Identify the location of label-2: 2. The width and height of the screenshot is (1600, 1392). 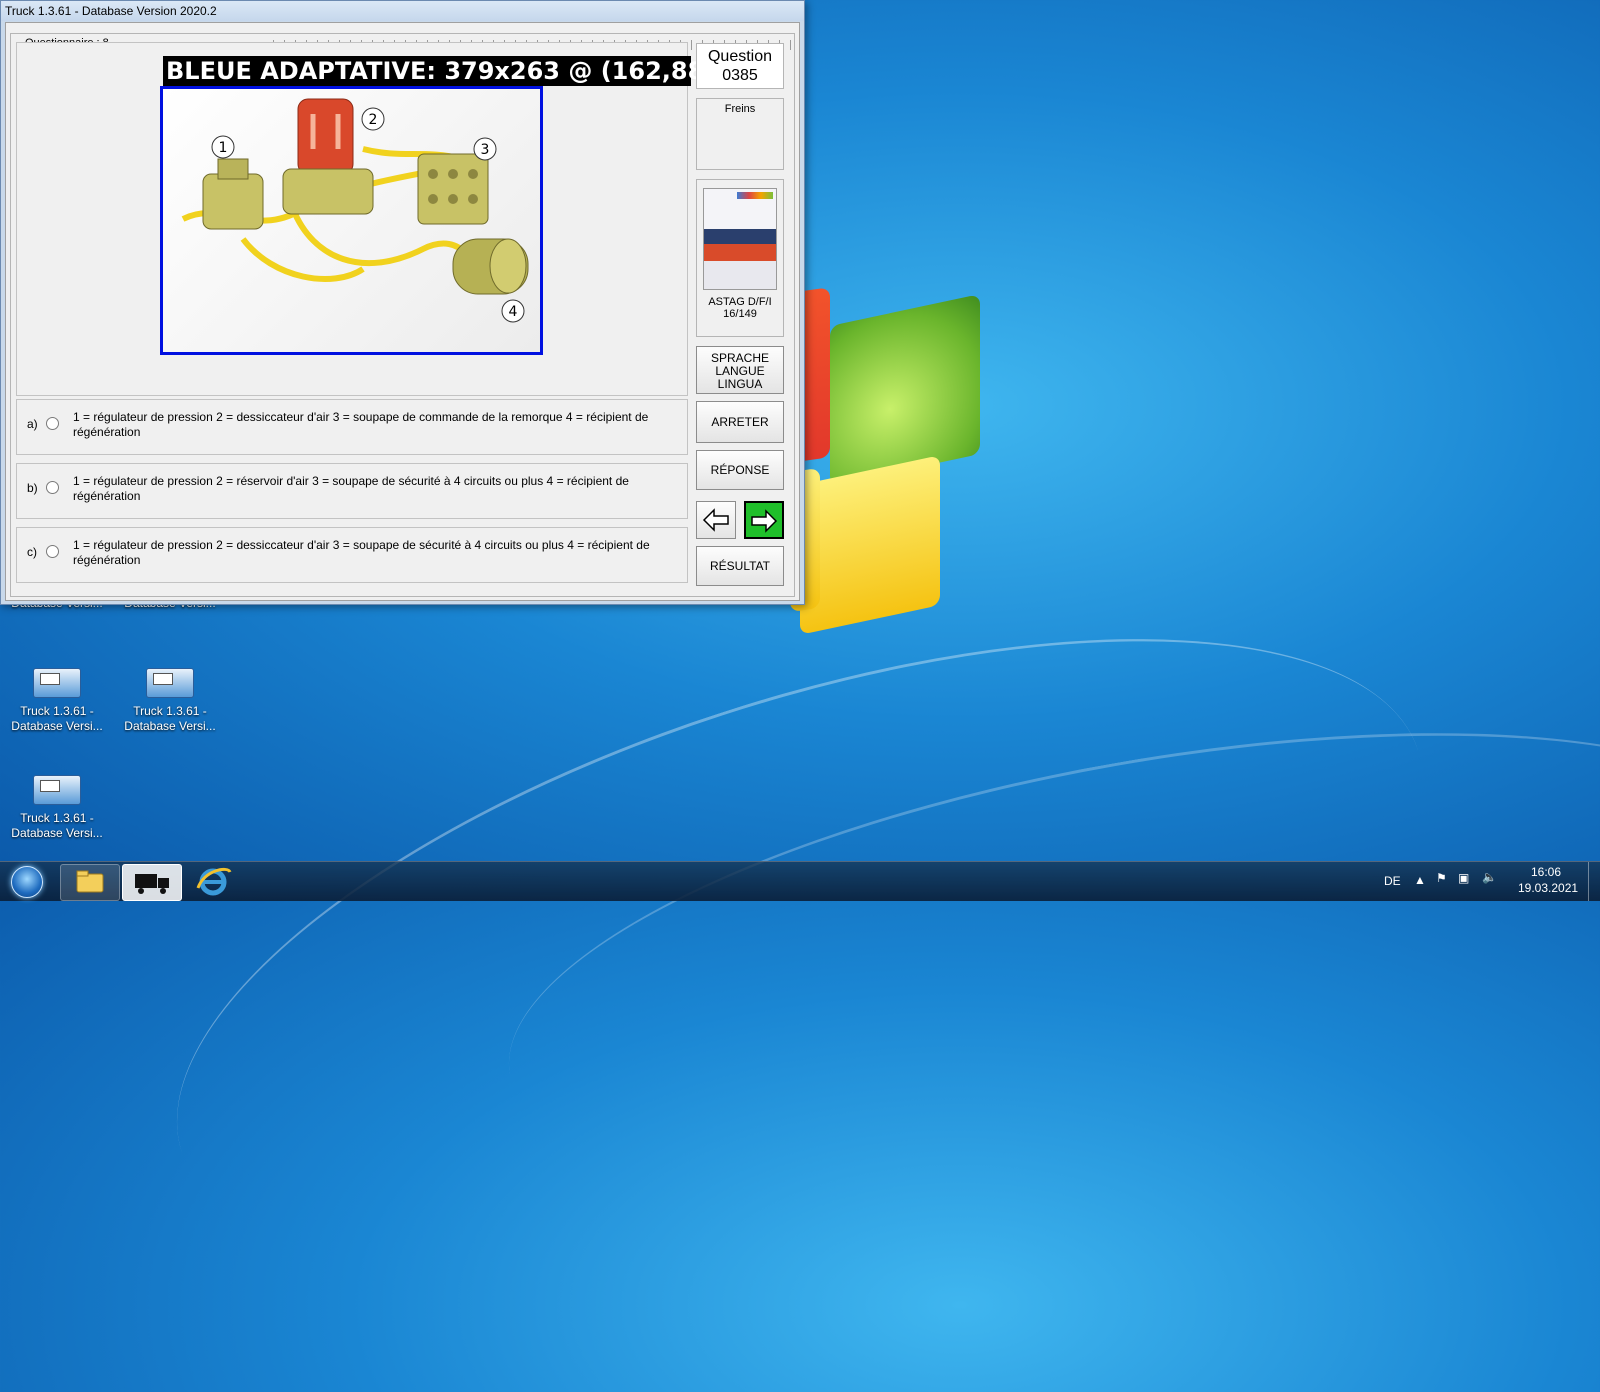
(373, 120).